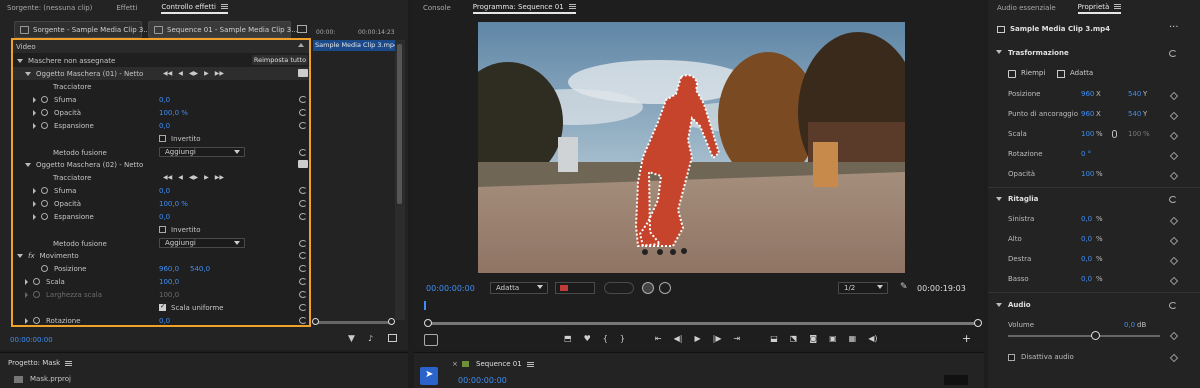 This screenshot has width=1200, height=388. I want to click on mask2-opacity-value: 100,0 %, so click(173, 204).